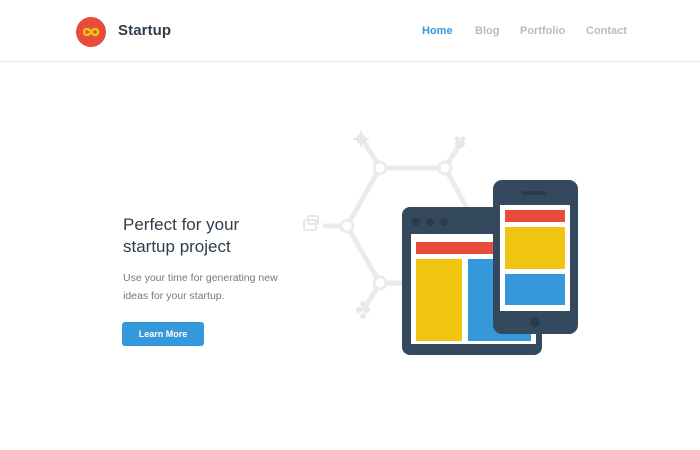 The image size is (700, 450). I want to click on hero-title: Perfect for your startup project, so click(223, 236).